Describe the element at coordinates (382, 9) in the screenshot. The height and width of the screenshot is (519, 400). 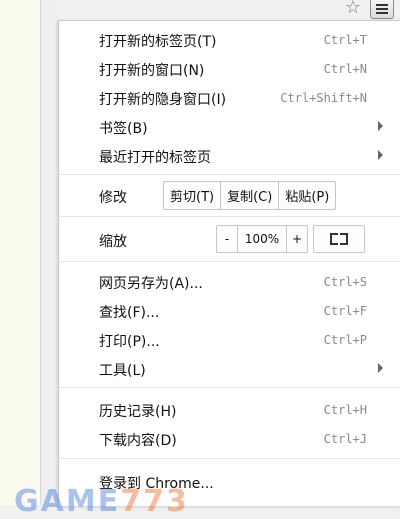
I see `chrome-menu-button` at that location.